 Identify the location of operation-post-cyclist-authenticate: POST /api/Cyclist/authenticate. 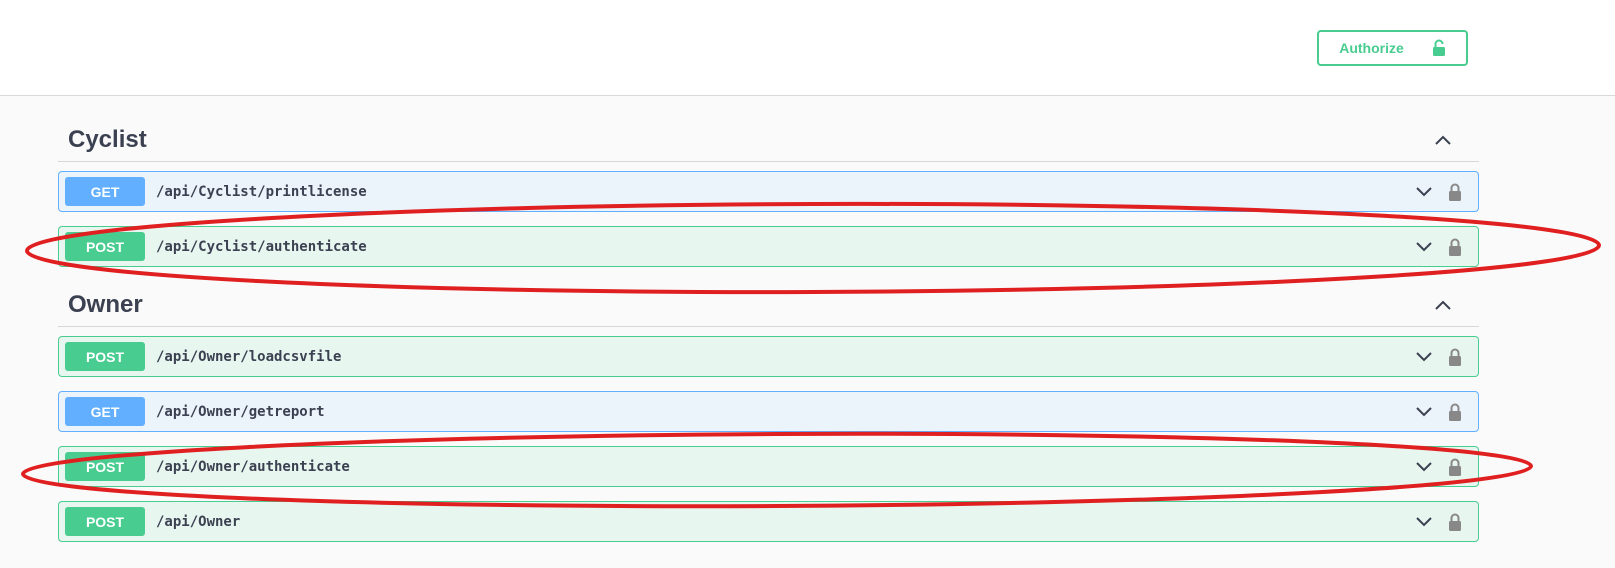
(768, 246).